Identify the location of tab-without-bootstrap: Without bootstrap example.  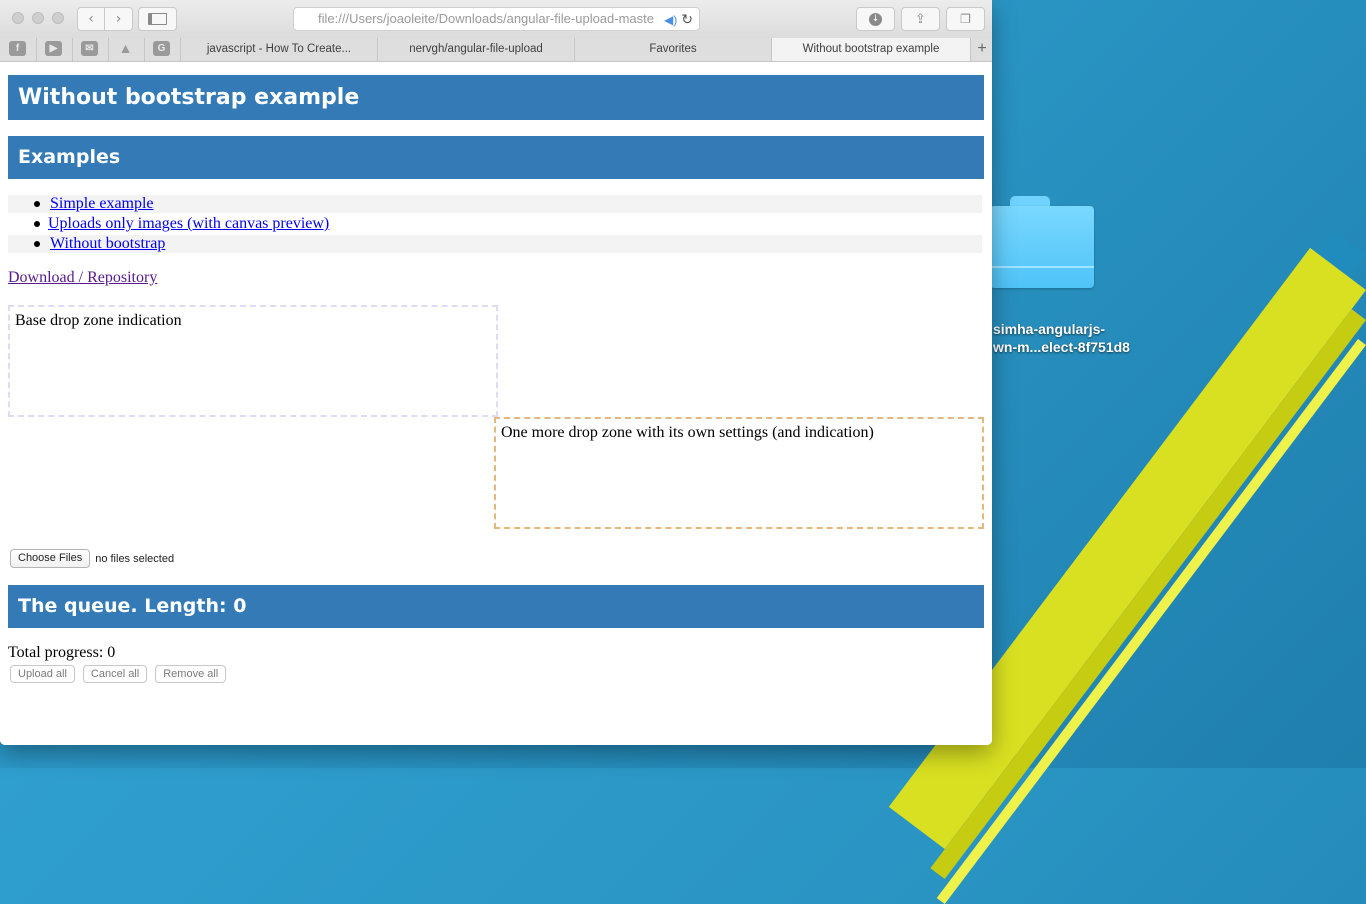
(870, 49).